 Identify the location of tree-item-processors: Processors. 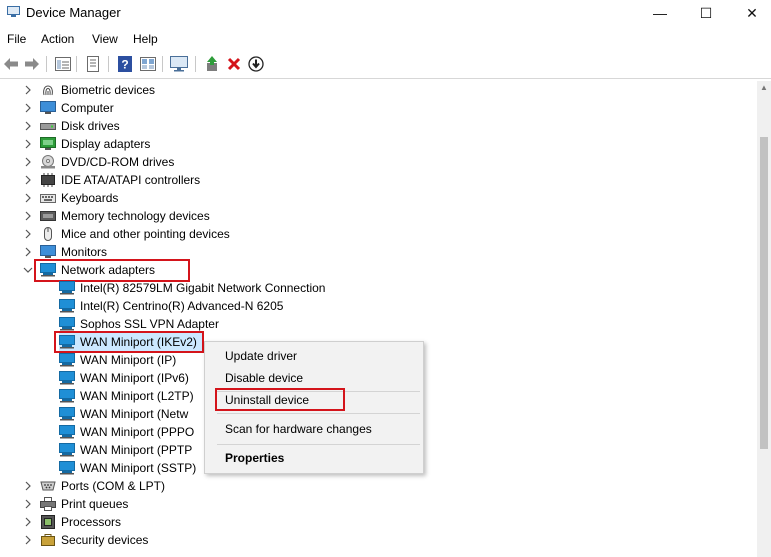
(80, 522).